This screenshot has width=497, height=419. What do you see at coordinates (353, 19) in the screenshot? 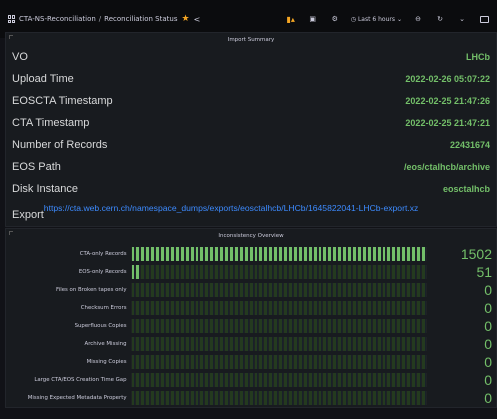
I see `clock-icon: ◷` at bounding box center [353, 19].